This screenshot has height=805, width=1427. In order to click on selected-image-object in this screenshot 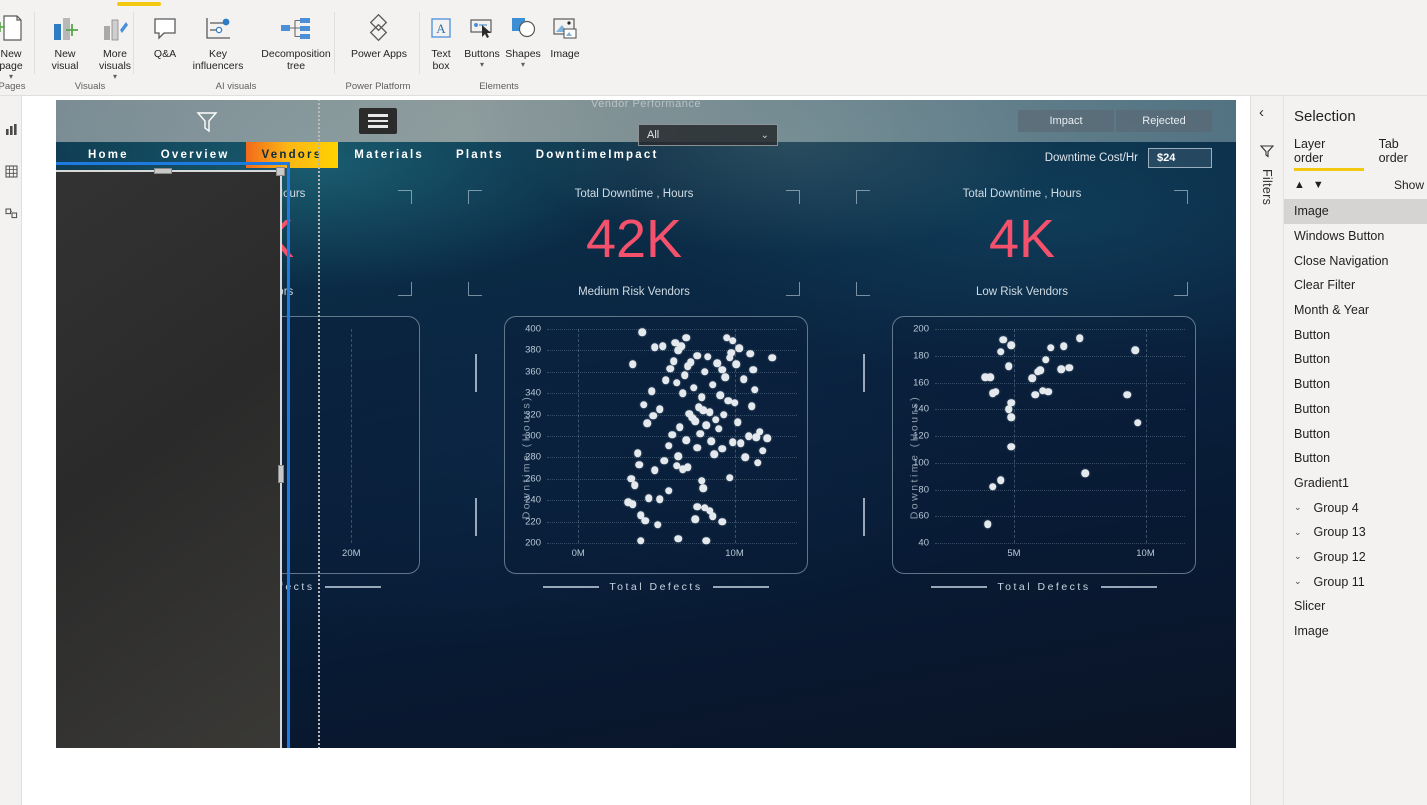, I will do `click(170, 457)`.